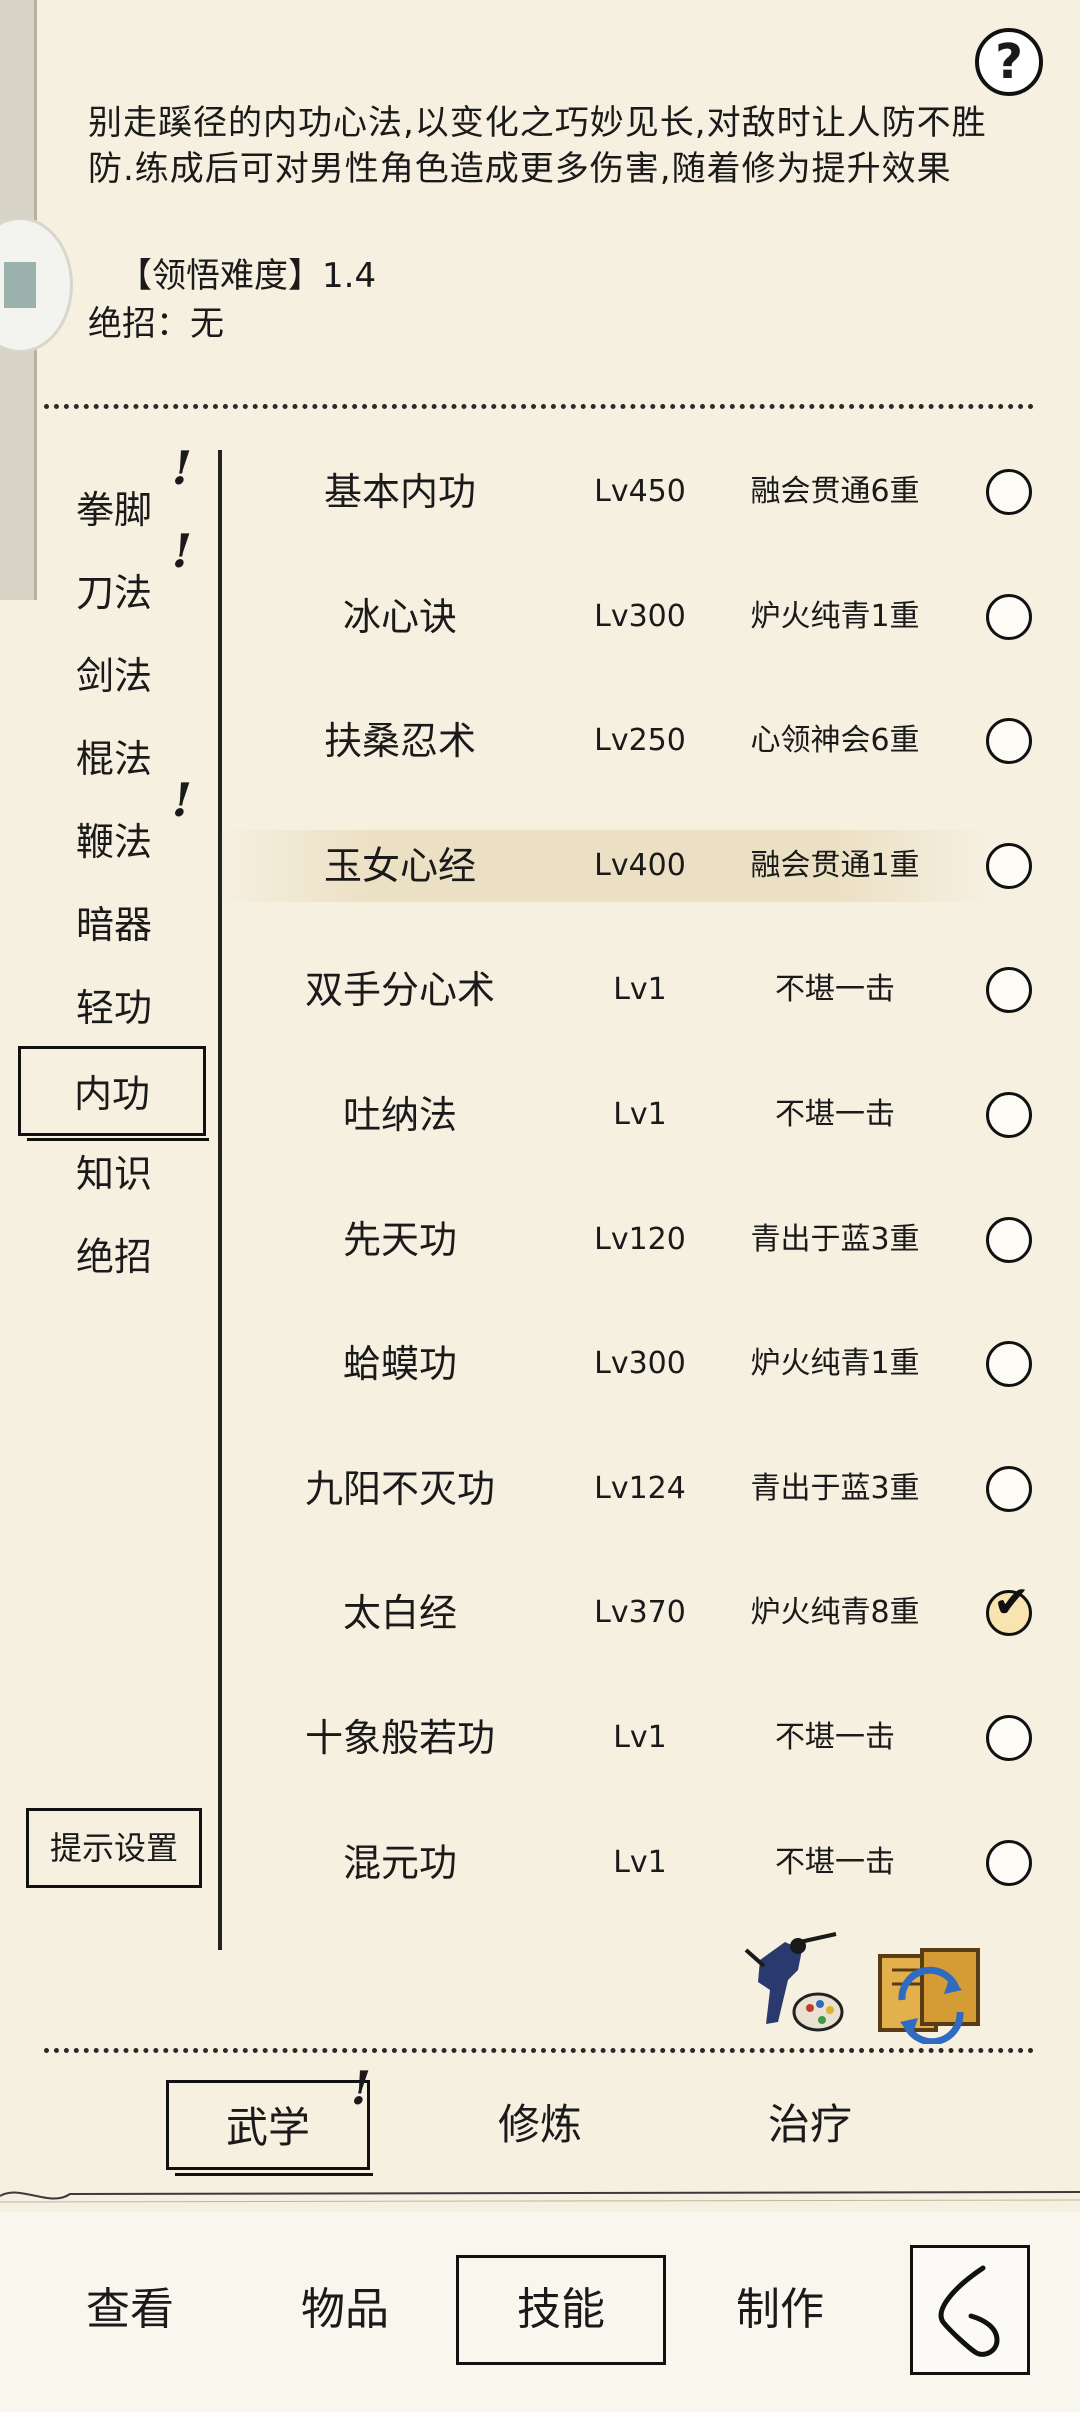  I want to click on category-5: 暗器, so click(114, 925).